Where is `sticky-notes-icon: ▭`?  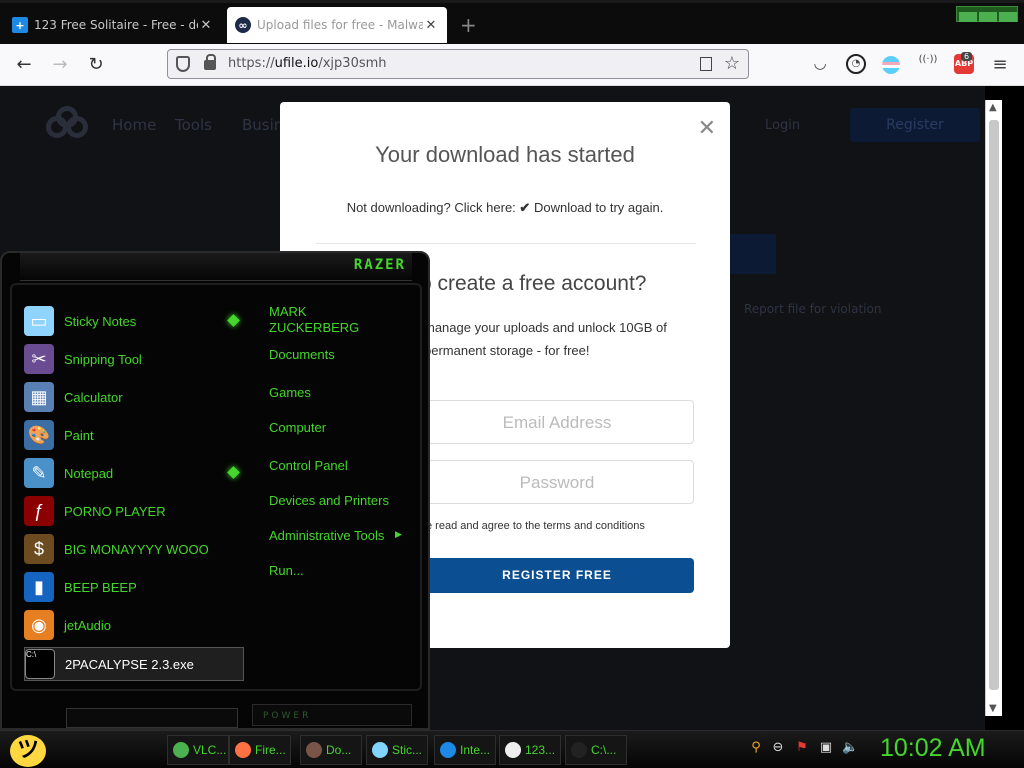 sticky-notes-icon: ▭ is located at coordinates (39, 321).